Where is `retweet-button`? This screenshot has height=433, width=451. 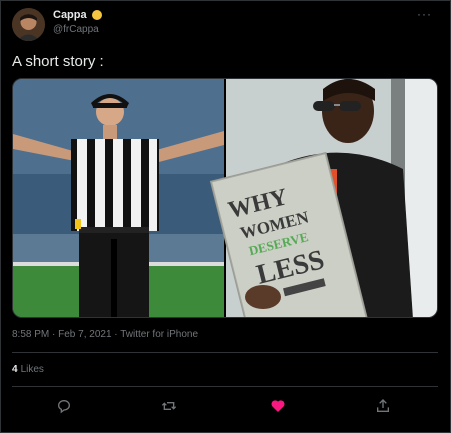
retweet-button is located at coordinates (169, 406).